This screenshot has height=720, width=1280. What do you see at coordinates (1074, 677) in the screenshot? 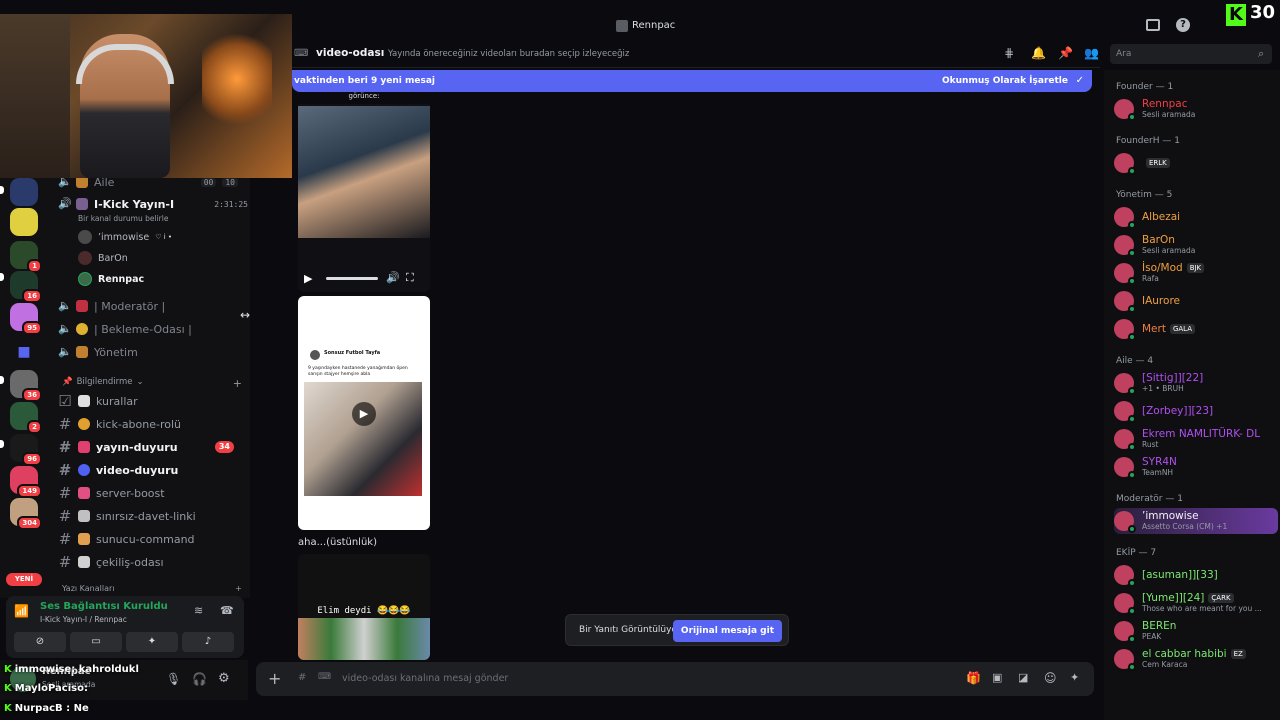
I see `apps-icon: ✦` at bounding box center [1074, 677].